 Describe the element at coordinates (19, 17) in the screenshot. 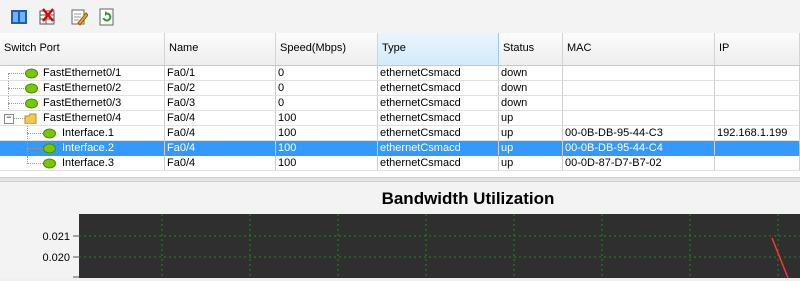

I see `columns-icon` at that location.